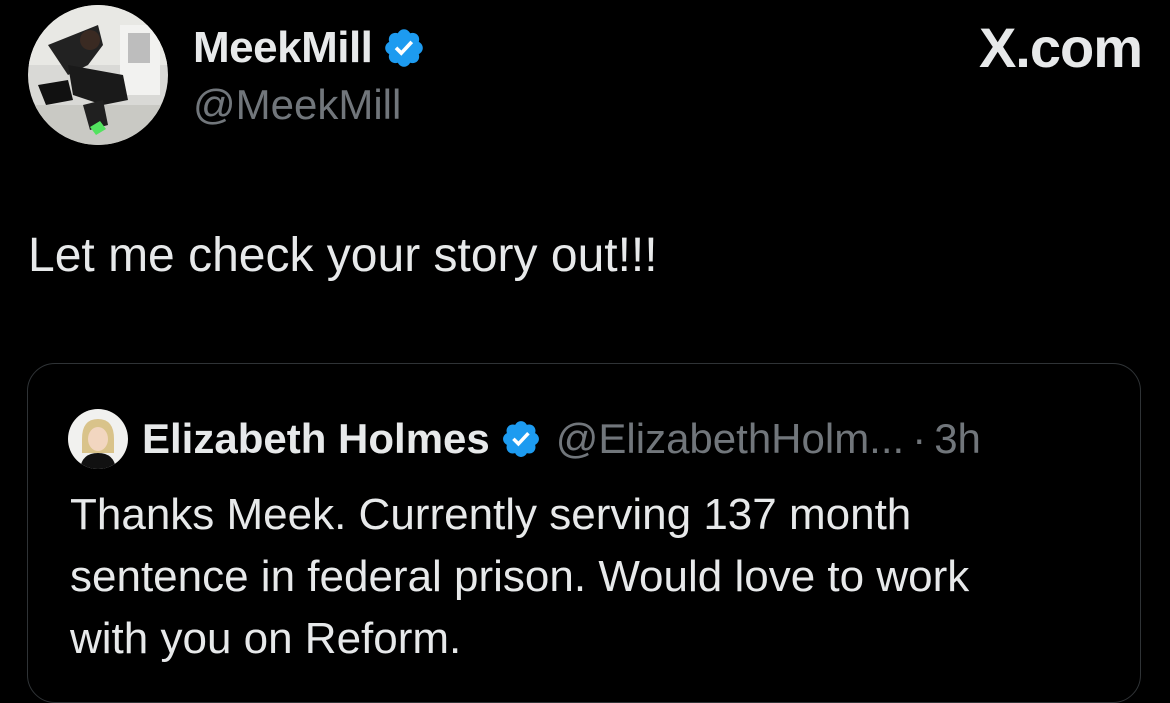  Describe the element at coordinates (316, 439) in the screenshot. I see `quoted-author-display-name: Elizabeth Holmes` at that location.